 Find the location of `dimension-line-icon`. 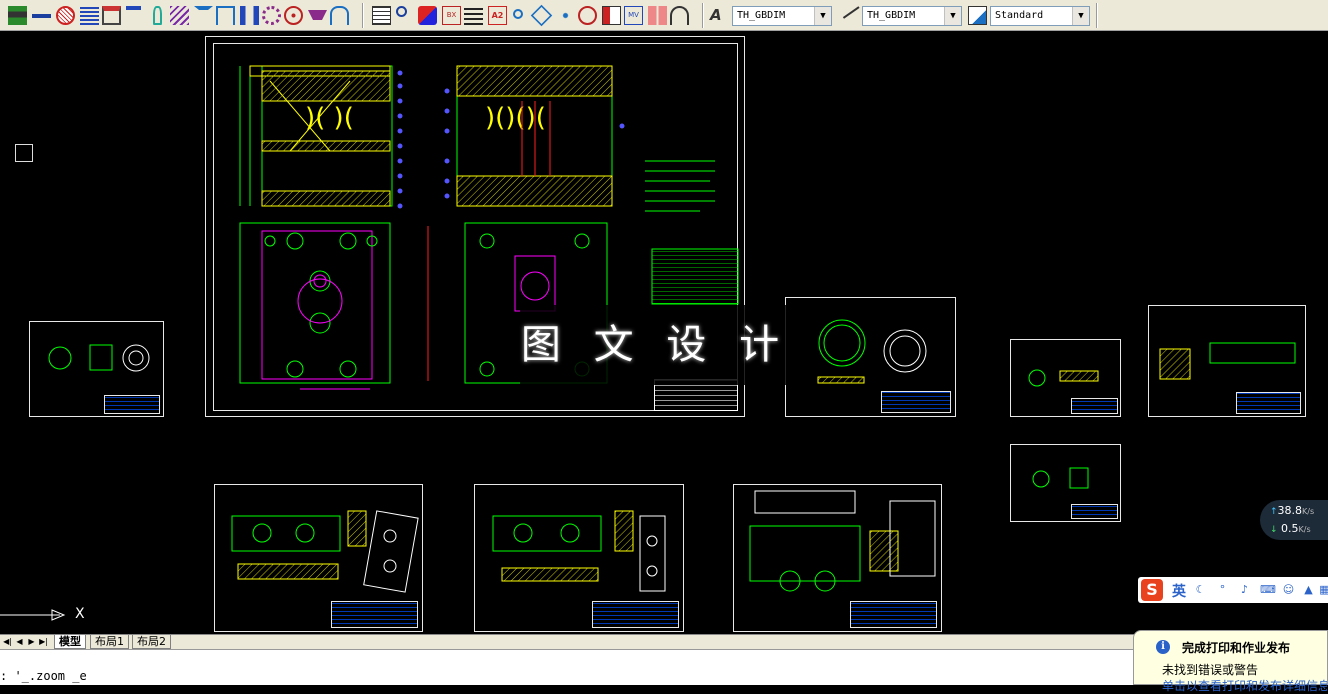

dimension-line-icon is located at coordinates (41, 15).